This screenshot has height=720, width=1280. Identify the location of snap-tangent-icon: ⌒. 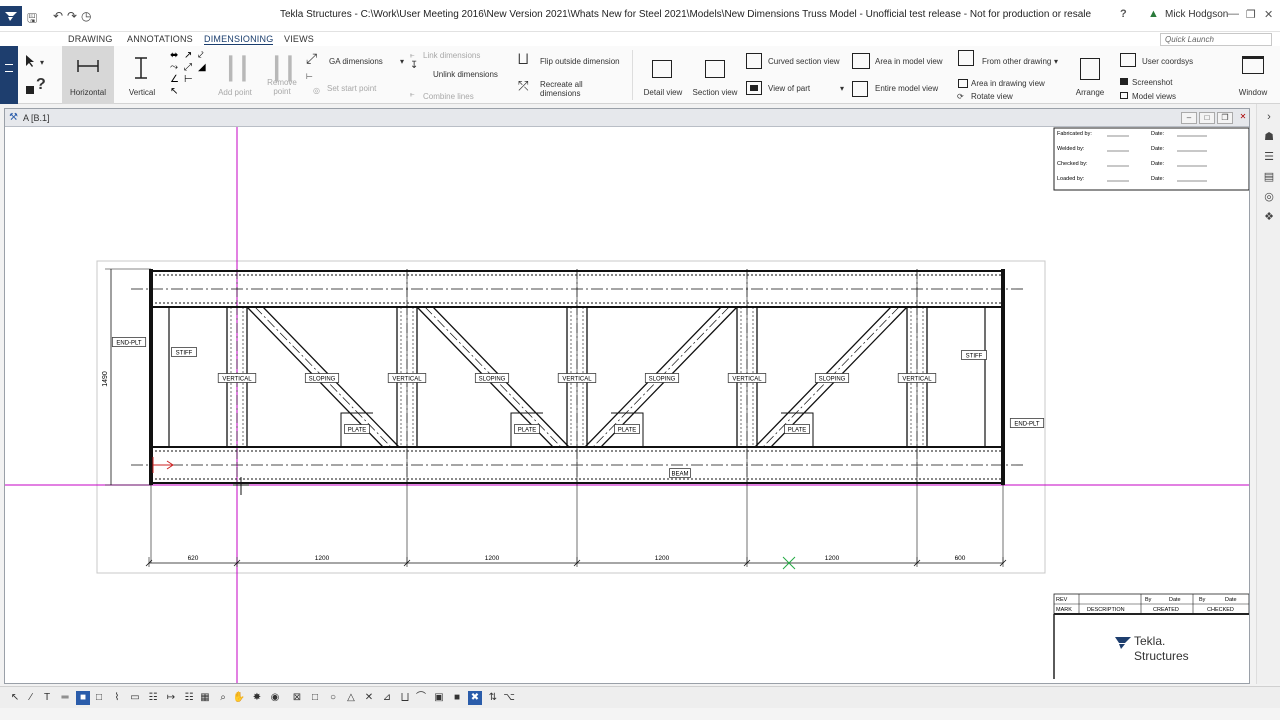
(421, 698).